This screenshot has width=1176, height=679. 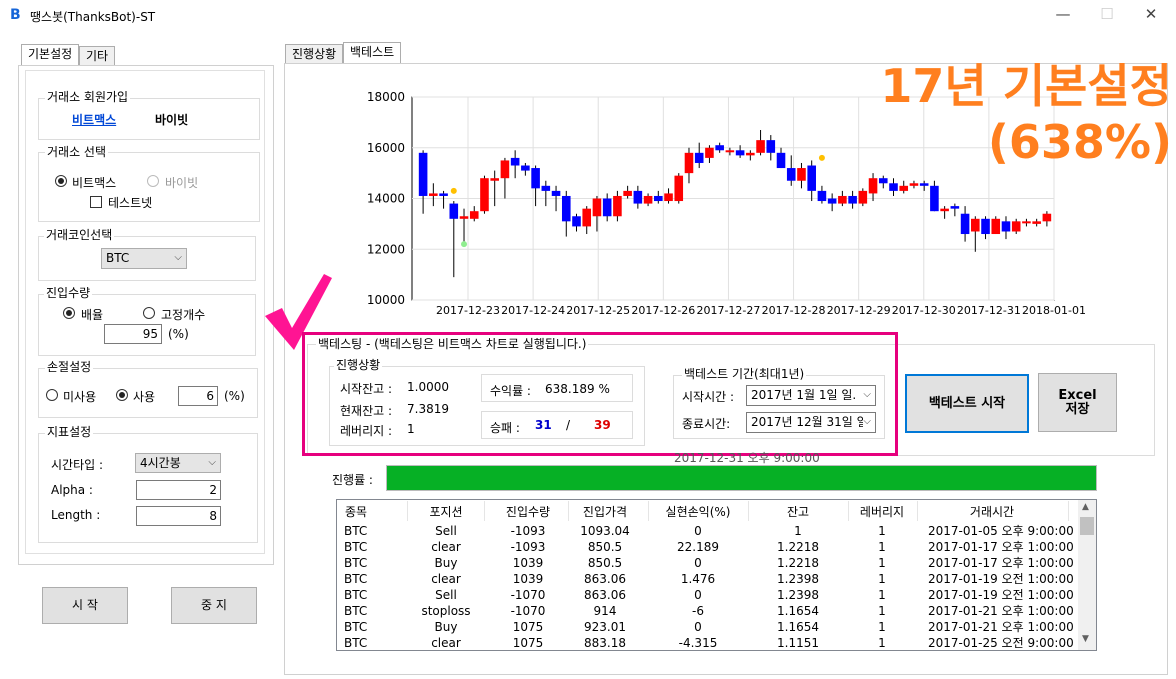 What do you see at coordinates (356, 512) in the screenshot?
I see `column-header: 종목` at bounding box center [356, 512].